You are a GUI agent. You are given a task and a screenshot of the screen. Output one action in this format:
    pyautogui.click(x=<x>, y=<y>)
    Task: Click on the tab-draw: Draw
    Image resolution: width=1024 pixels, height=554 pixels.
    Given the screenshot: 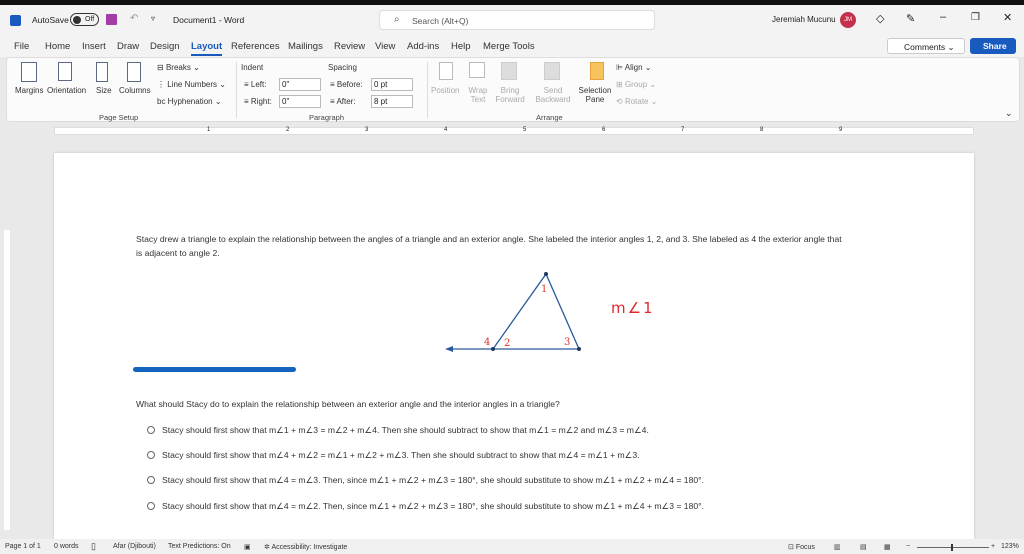 What is the action you would take?
    pyautogui.click(x=128, y=46)
    